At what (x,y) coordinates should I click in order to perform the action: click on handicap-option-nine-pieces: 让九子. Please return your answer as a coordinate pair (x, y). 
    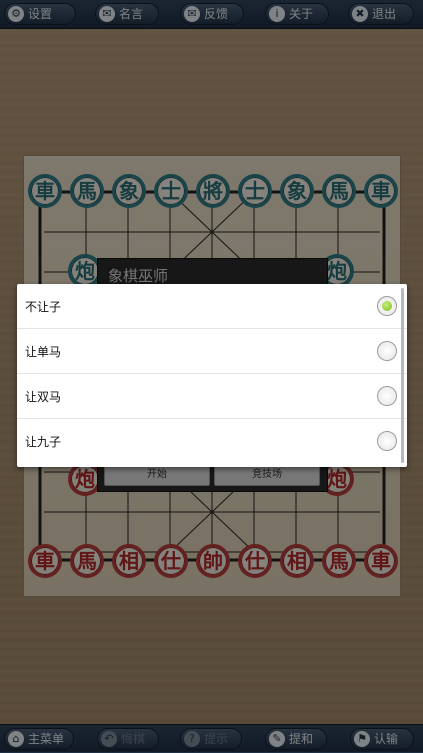
    Looking at the image, I should click on (212, 443).